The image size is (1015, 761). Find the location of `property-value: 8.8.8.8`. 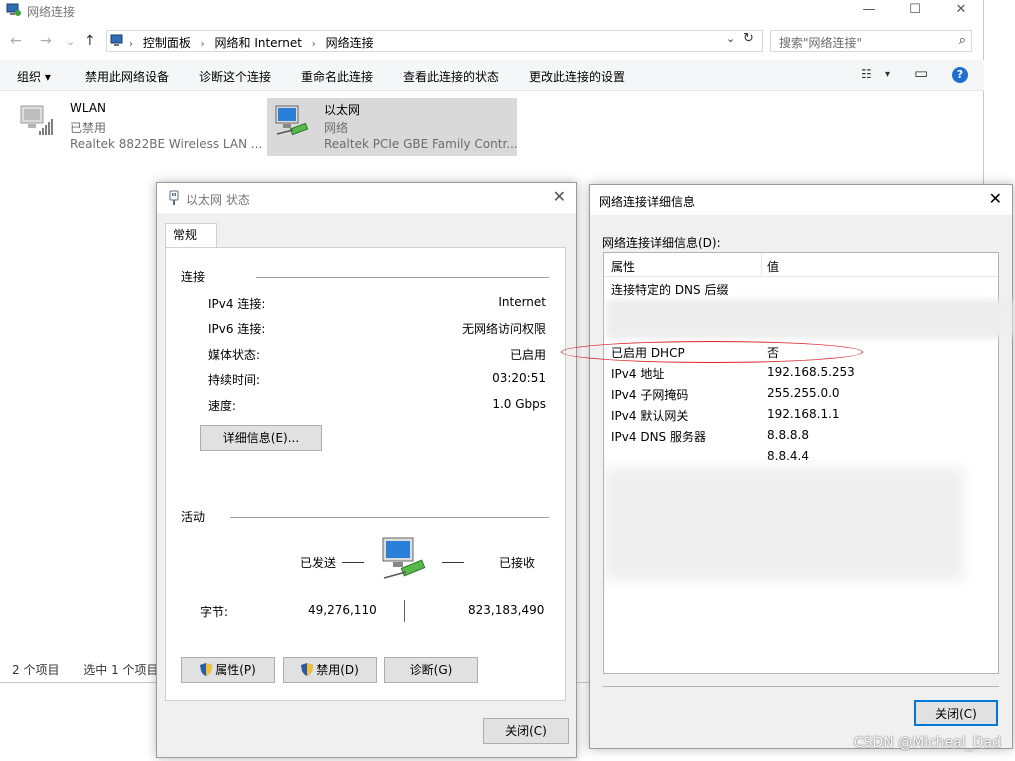

property-value: 8.8.8.8 is located at coordinates (788, 435).